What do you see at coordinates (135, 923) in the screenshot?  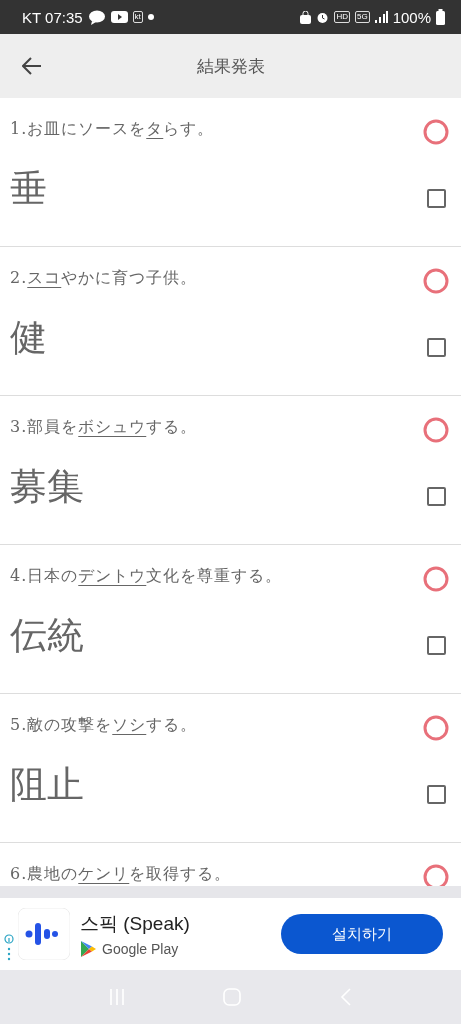 I see `app-name: 스픽 (Speak)` at bounding box center [135, 923].